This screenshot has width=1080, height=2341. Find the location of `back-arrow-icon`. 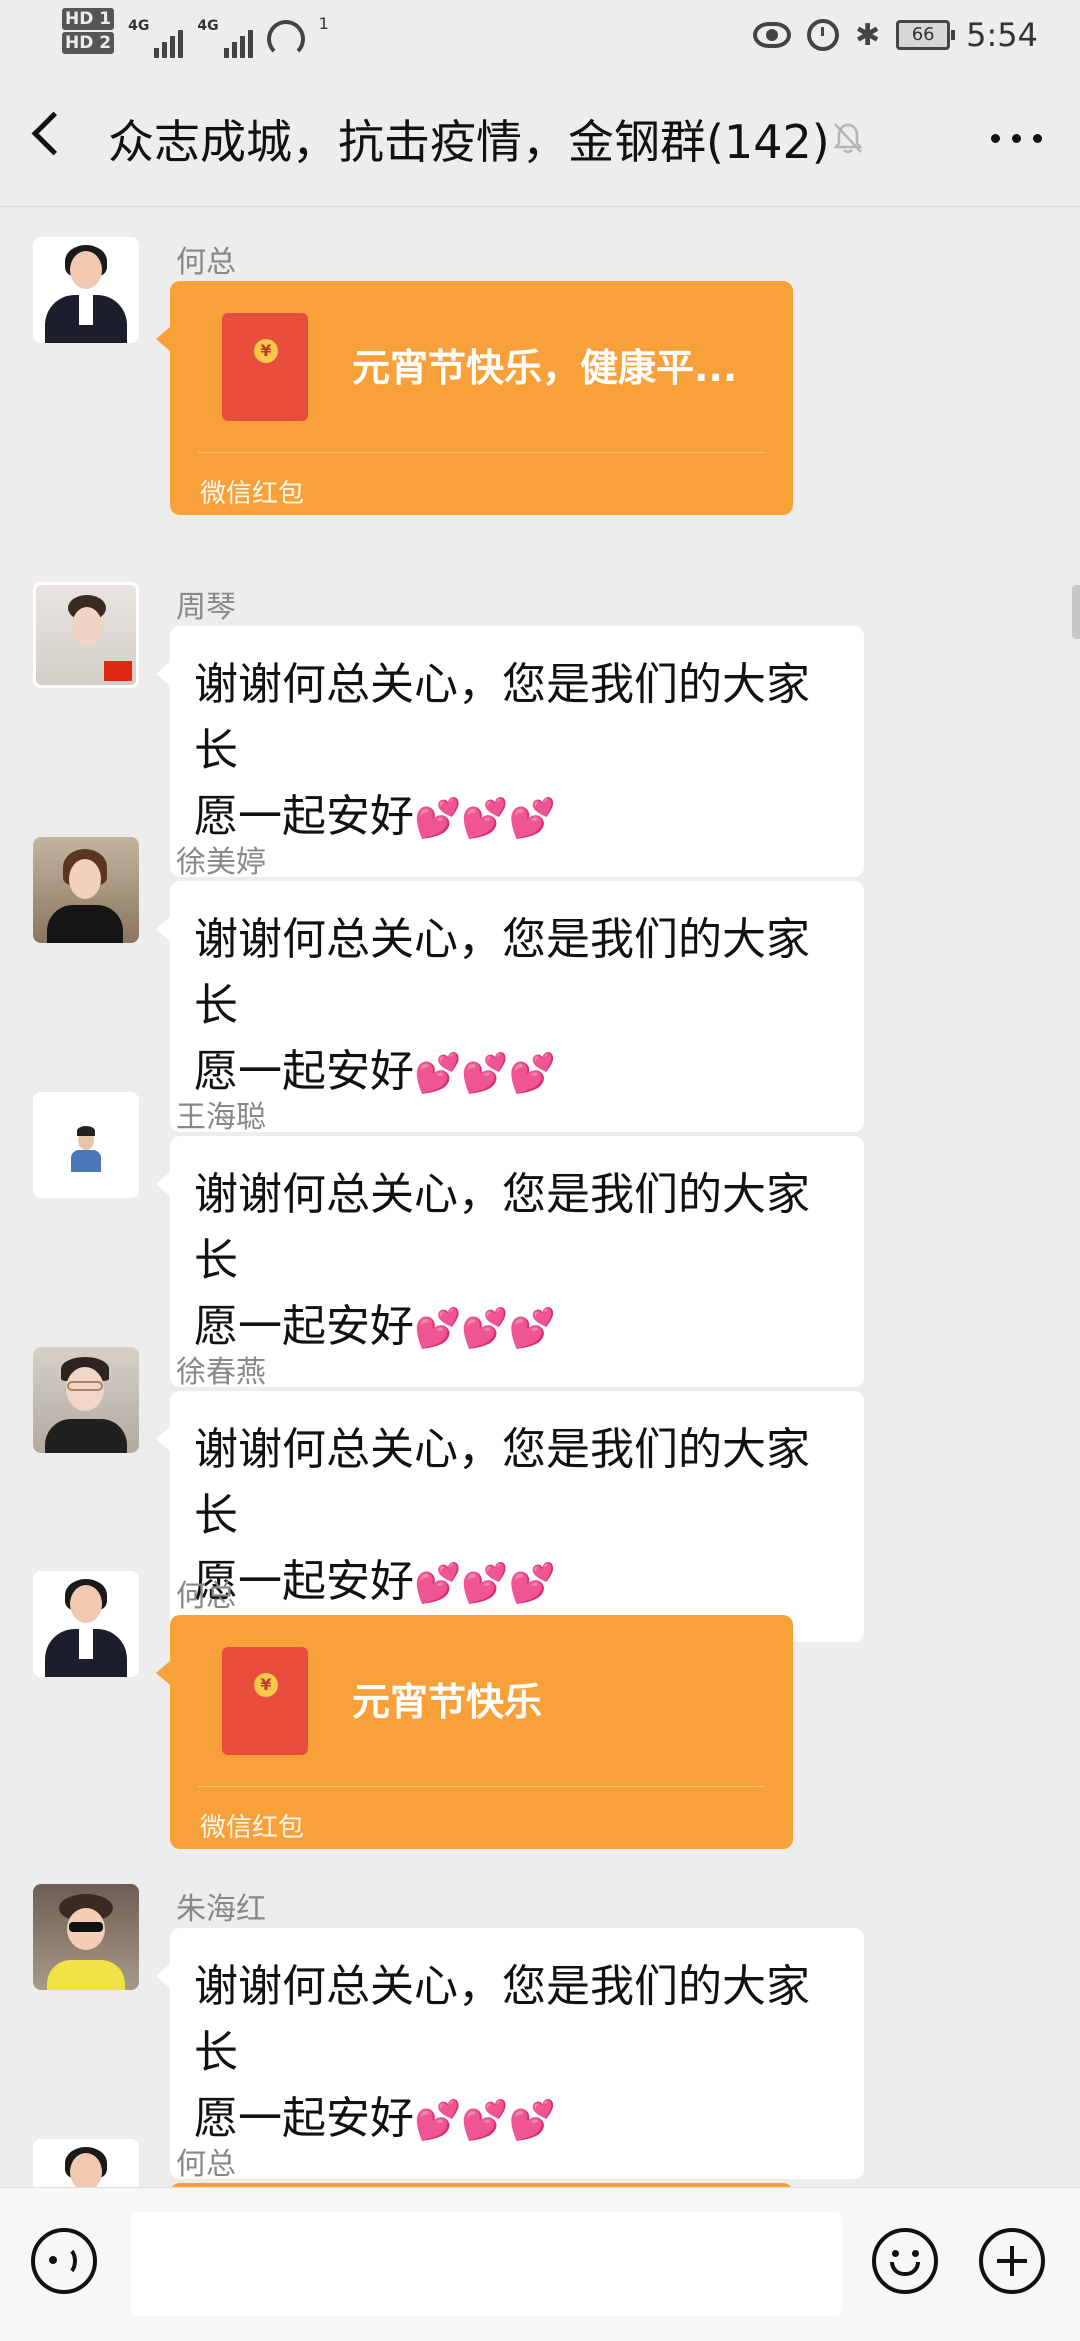

back-arrow-icon is located at coordinates (53, 133).